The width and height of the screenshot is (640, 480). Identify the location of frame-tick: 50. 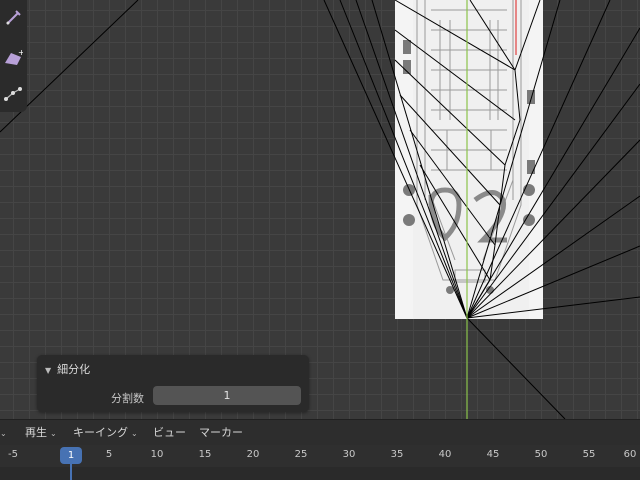
(541, 454).